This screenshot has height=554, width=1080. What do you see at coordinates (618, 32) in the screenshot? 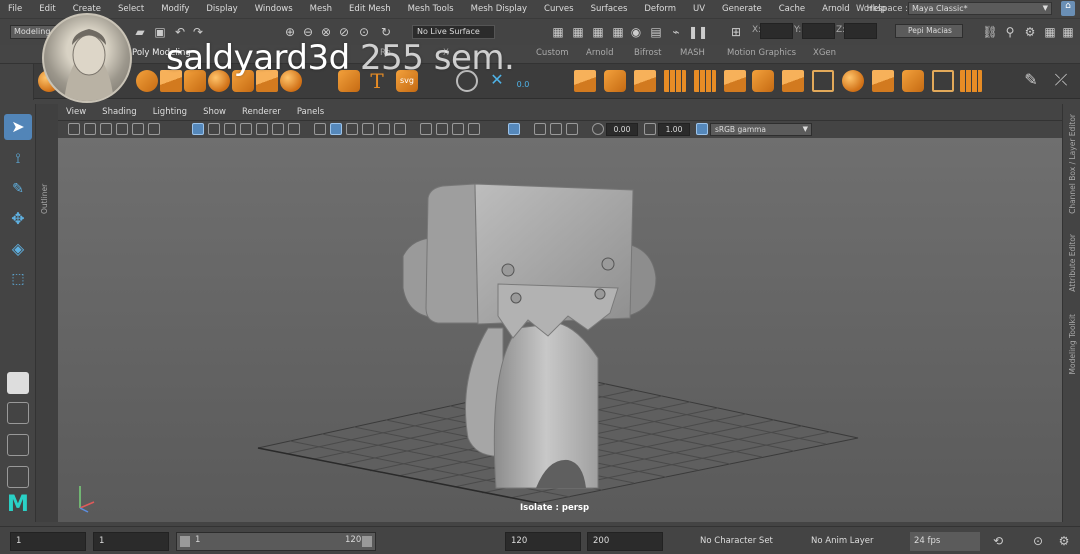
I see `render-settings-icon: ▦` at bounding box center [618, 32].